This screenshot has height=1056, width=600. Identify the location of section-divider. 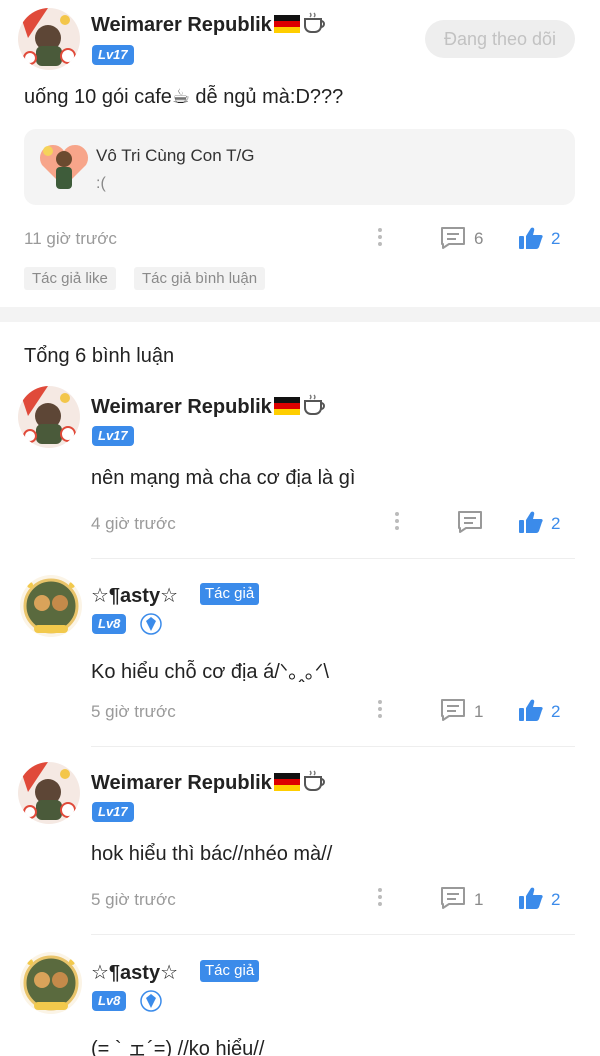
(300, 314).